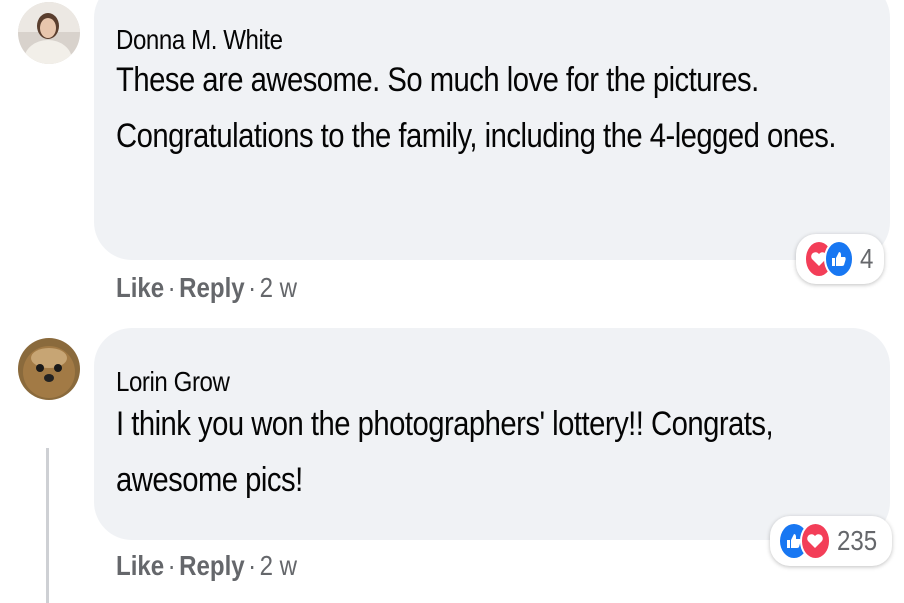  I want to click on like-icon, so click(839, 259).